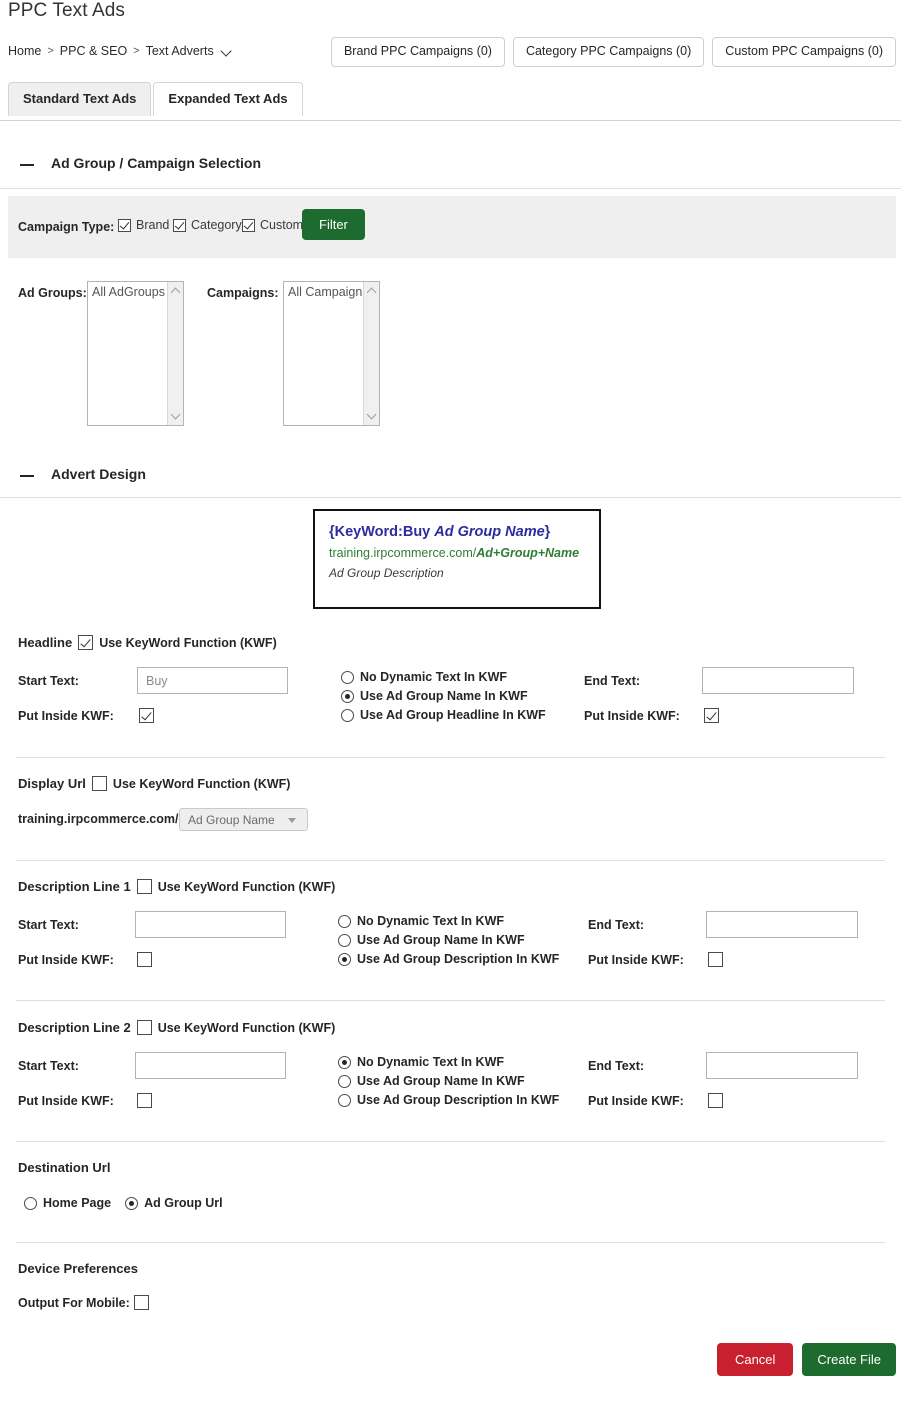  I want to click on campaign-type-label: Campaign Type:, so click(66, 227).